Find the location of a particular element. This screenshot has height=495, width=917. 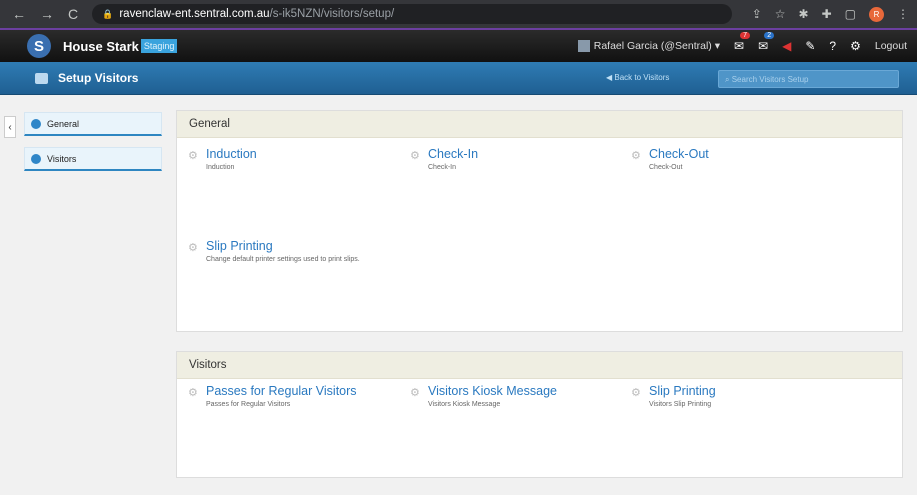

user-menu: Rafael Garcia (@Sentral) ▾ is located at coordinates (648, 46).